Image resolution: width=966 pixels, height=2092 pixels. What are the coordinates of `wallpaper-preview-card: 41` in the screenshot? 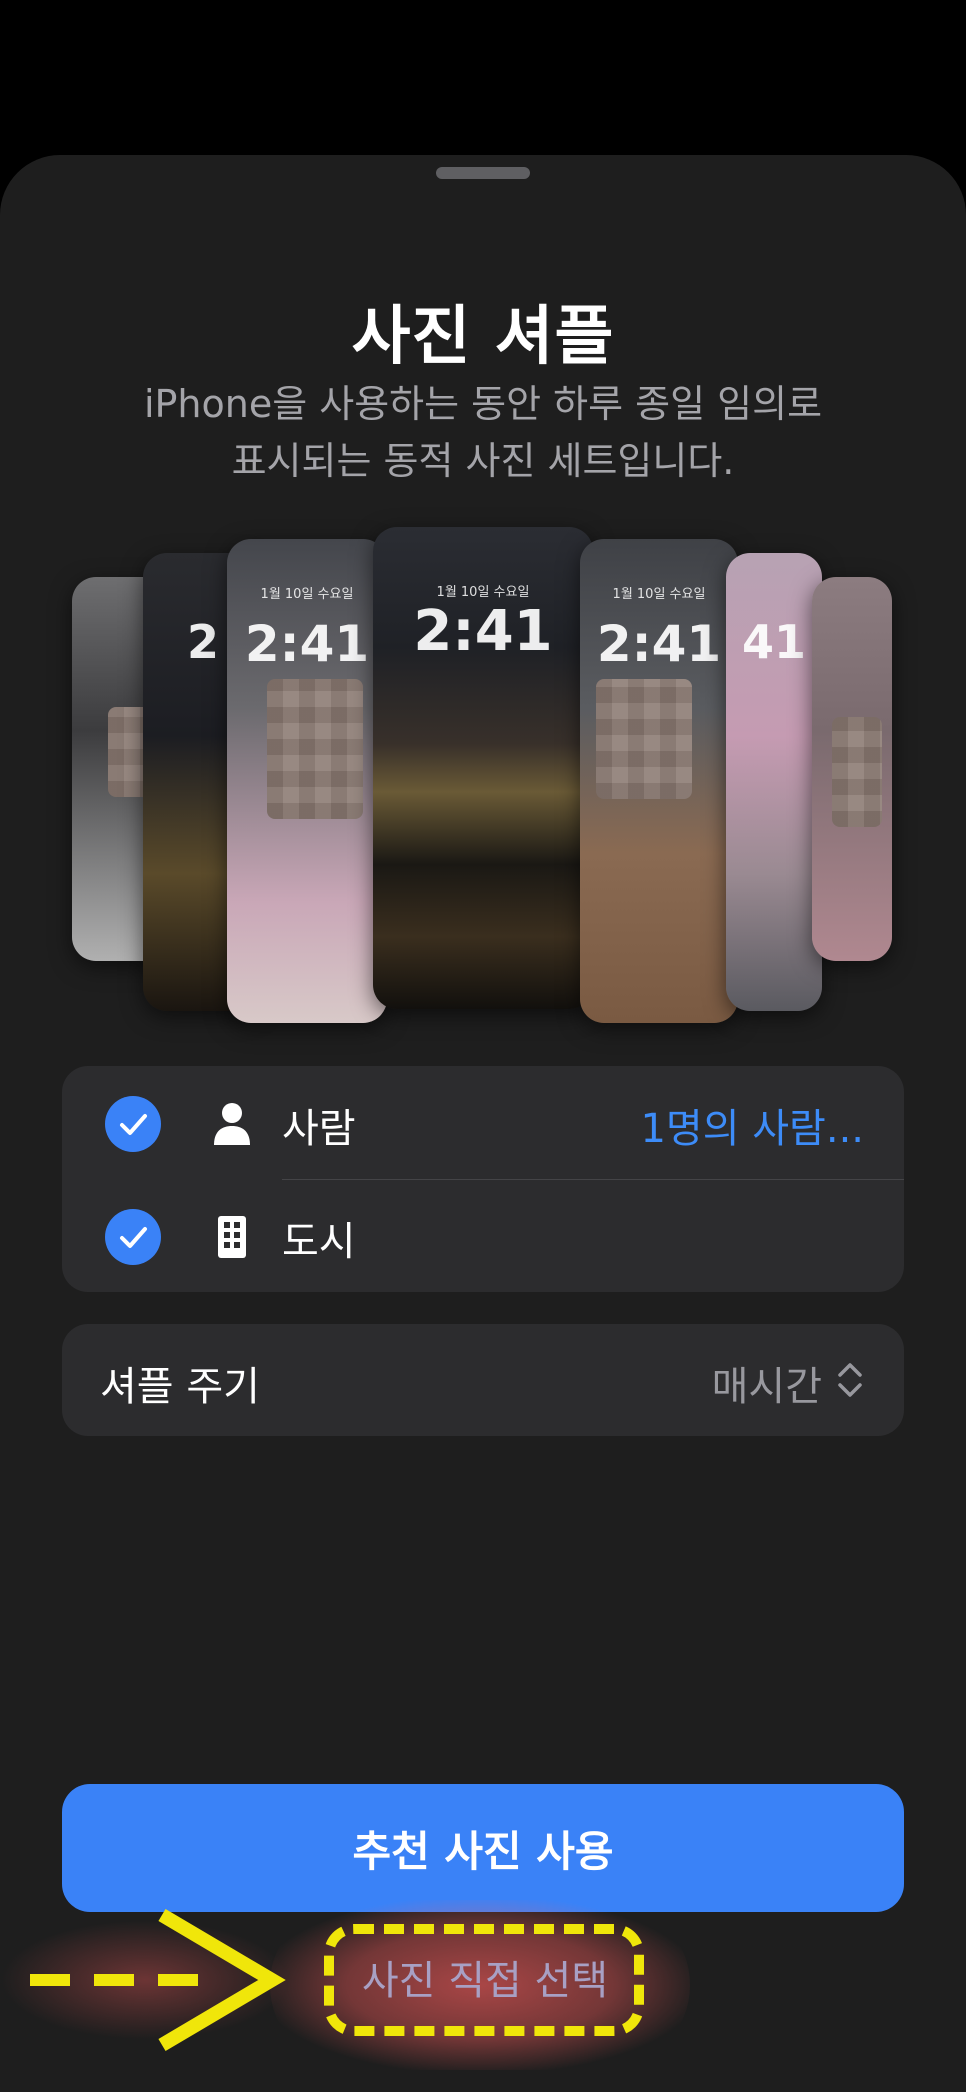 It's located at (774, 782).